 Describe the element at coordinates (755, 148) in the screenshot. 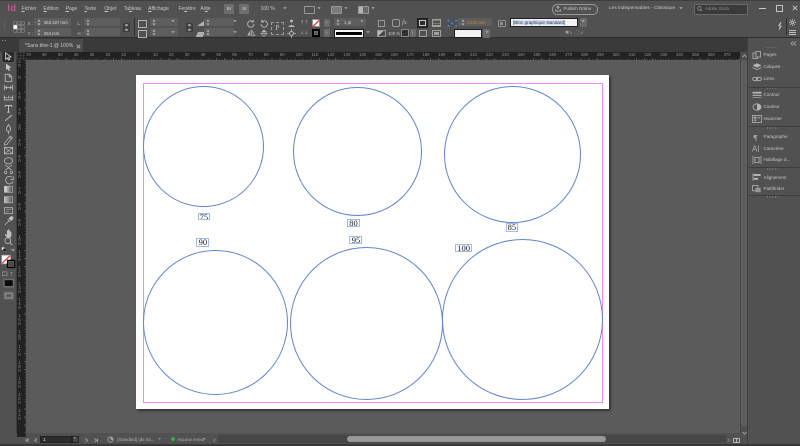

I see `svg-text: A|` at that location.